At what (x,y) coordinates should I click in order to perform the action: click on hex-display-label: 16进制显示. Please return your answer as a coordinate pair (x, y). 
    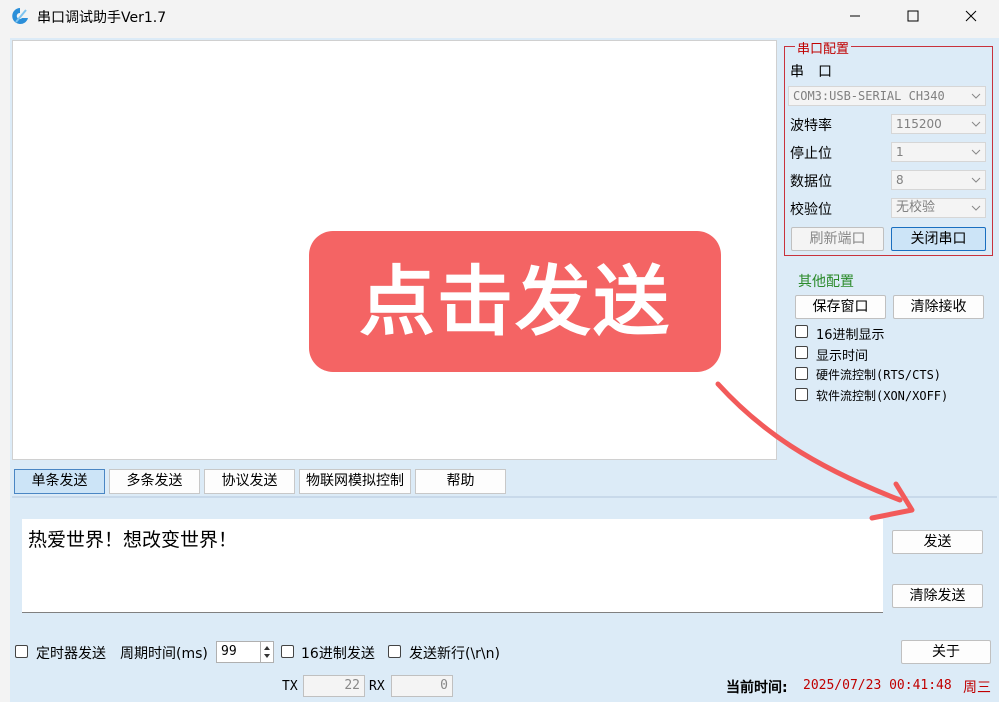
    Looking at the image, I should click on (850, 335).